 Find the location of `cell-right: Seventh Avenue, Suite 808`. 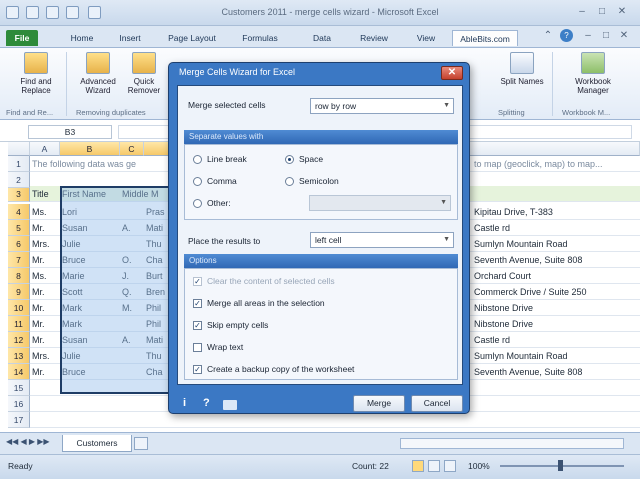

cell-right: Seventh Avenue, Suite 808 is located at coordinates (528, 260).